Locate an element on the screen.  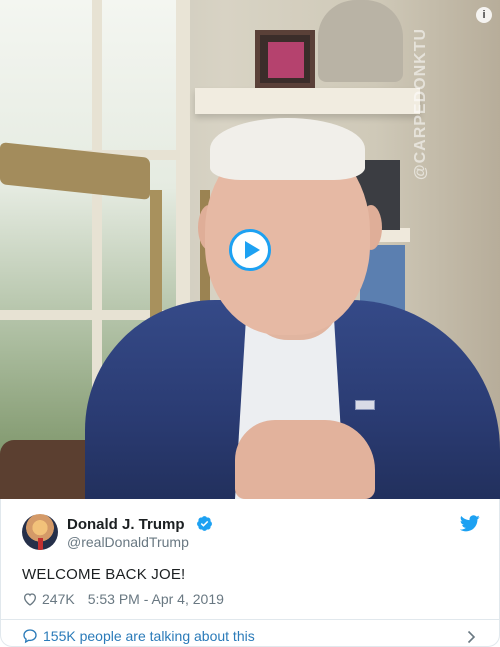
play-button is located at coordinates (250, 250).